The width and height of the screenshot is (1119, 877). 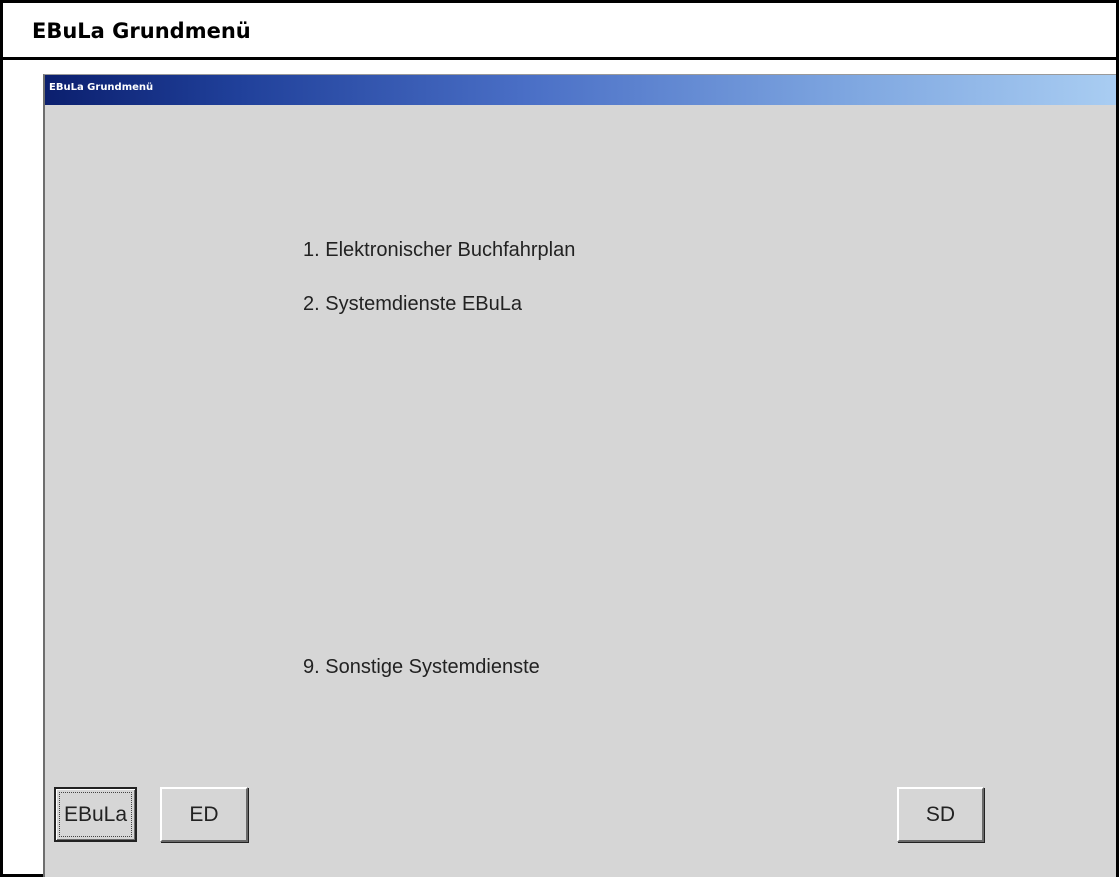 I want to click on menu-item-elektronischer-buchfahrplan: 1. Elektronischer Buchfahrplan, so click(x=439, y=250).